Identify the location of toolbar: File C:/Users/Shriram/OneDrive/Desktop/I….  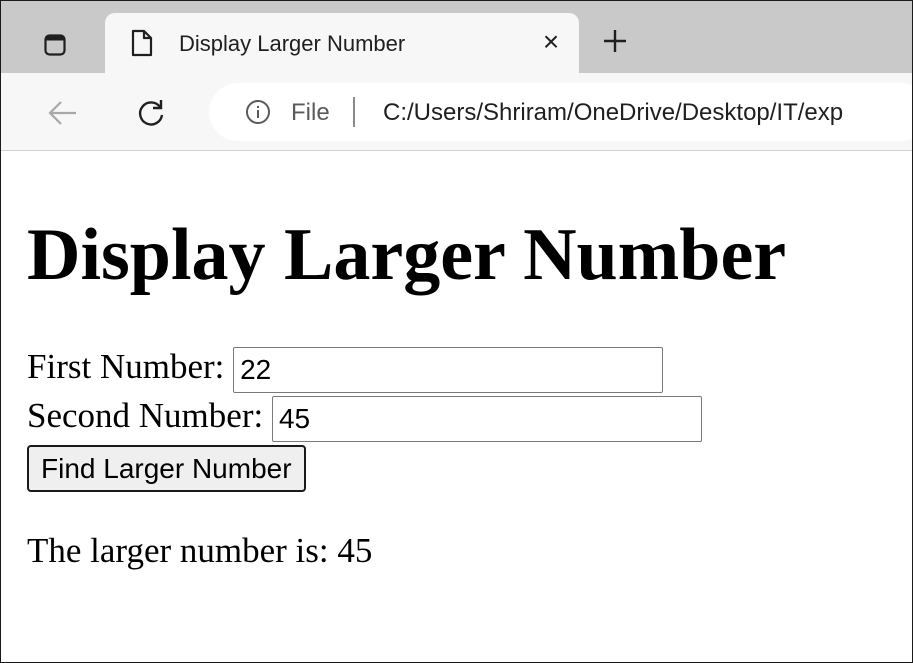
(456, 112).